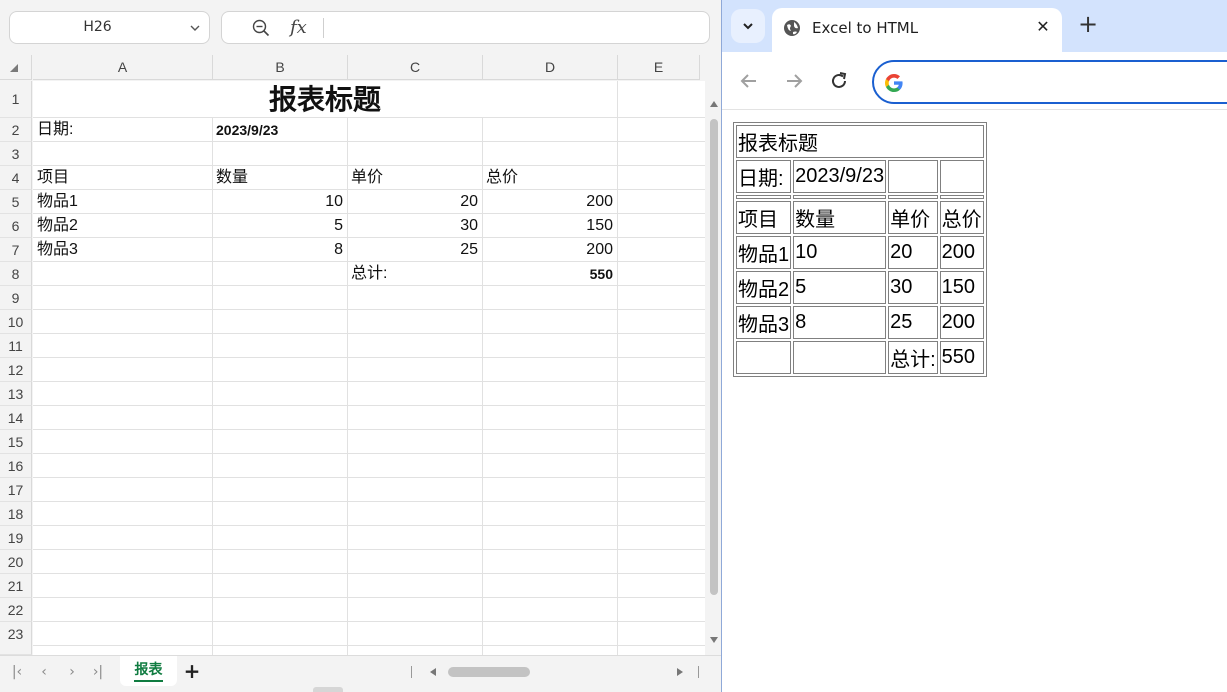 Image resolution: width=1227 pixels, height=692 pixels. What do you see at coordinates (122, 178) in the screenshot?
I see `header-item-cell: 项目` at bounding box center [122, 178].